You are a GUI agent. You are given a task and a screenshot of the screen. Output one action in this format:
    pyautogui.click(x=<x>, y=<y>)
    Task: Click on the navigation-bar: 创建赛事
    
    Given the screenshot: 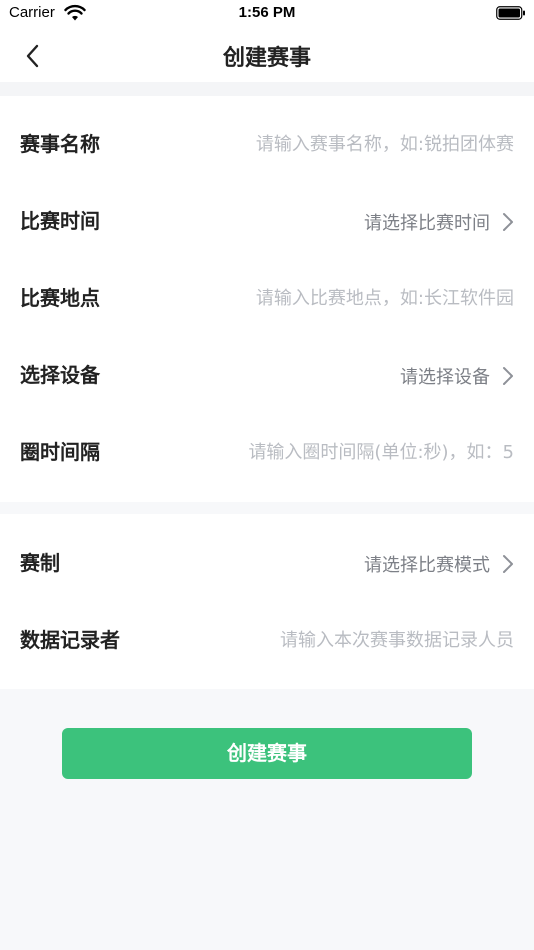 What is the action you would take?
    pyautogui.click(x=267, y=55)
    